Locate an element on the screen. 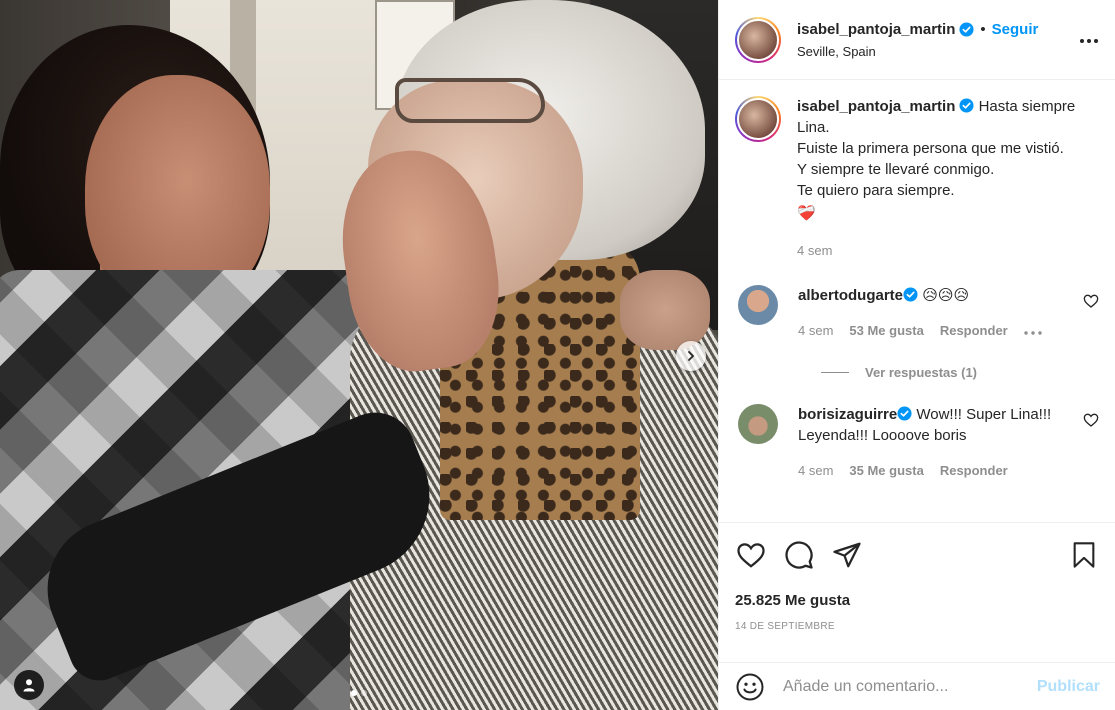 The image size is (1115, 710). comment-more-button is located at coordinates (1033, 330).